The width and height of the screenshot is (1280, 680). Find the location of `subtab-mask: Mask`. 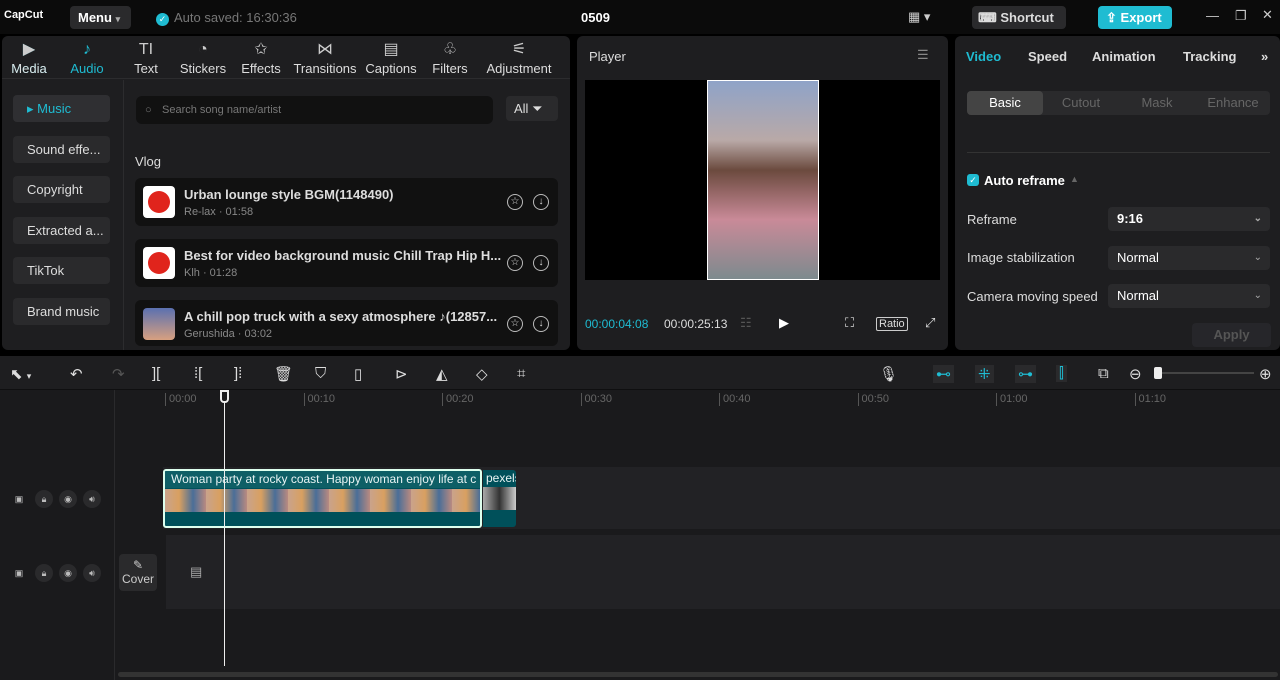

subtab-mask: Mask is located at coordinates (1157, 103).